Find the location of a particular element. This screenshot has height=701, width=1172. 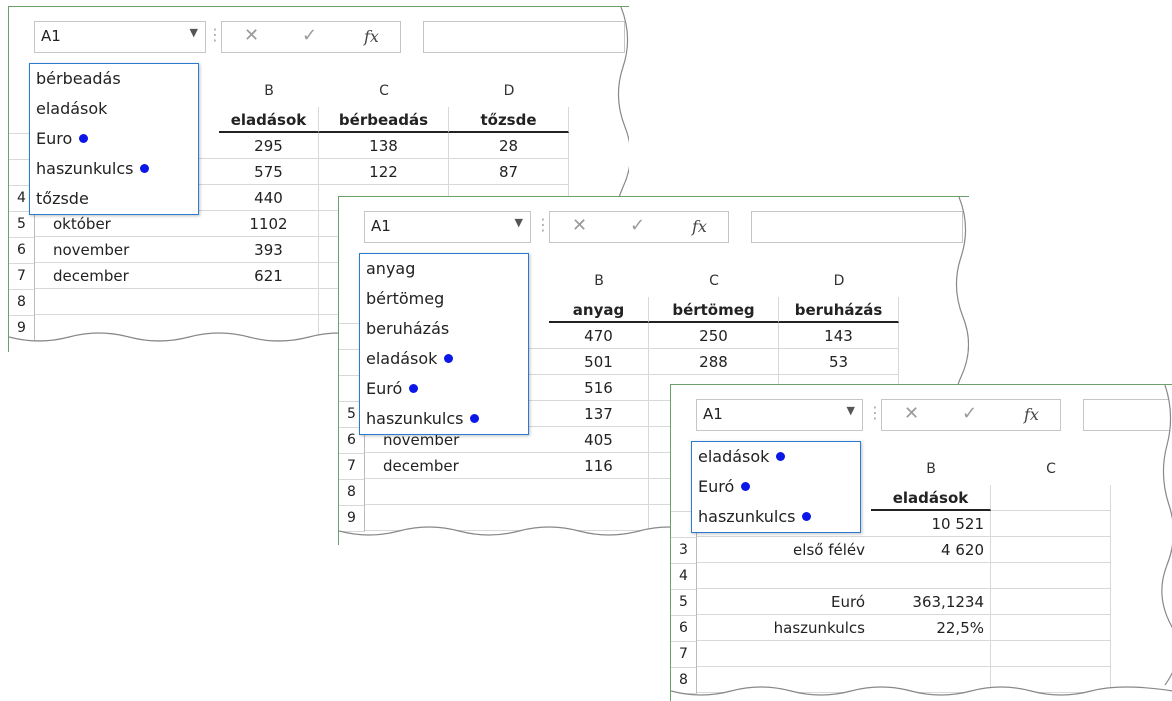

header-cell: beruházás is located at coordinates (839, 310).